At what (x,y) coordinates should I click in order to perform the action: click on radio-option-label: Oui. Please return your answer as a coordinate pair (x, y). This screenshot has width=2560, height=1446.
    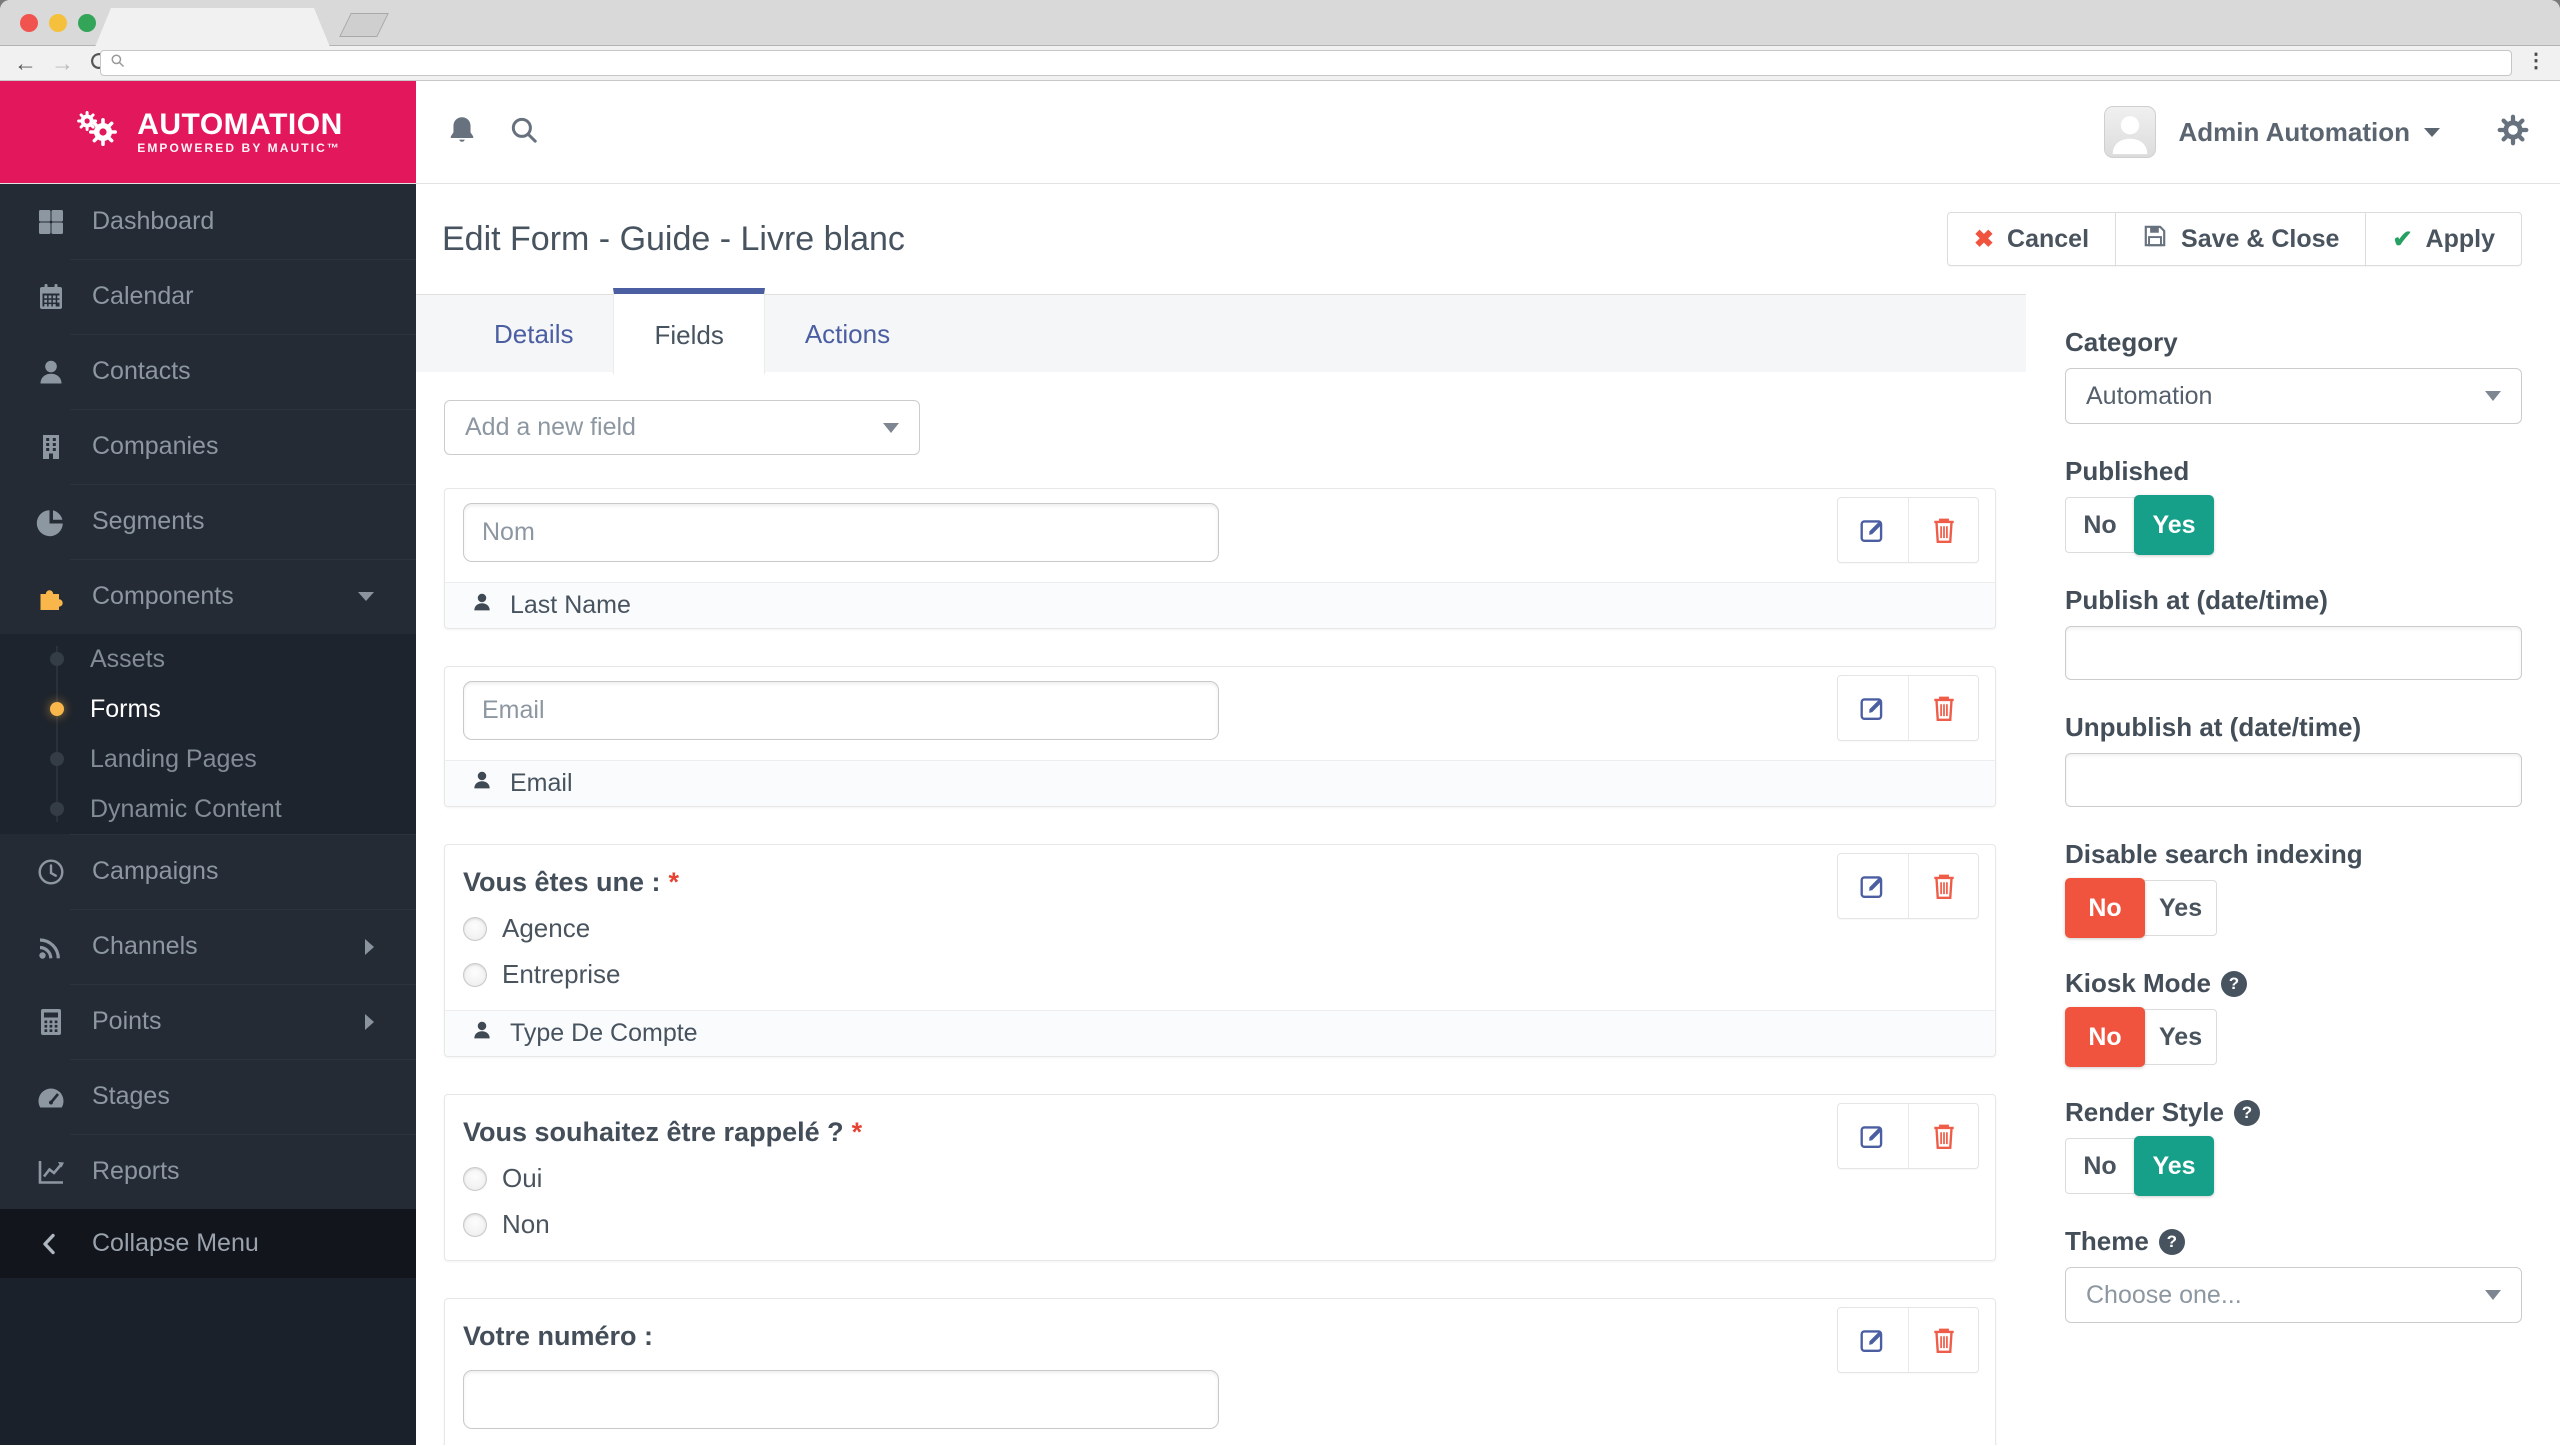
    Looking at the image, I should click on (522, 1178).